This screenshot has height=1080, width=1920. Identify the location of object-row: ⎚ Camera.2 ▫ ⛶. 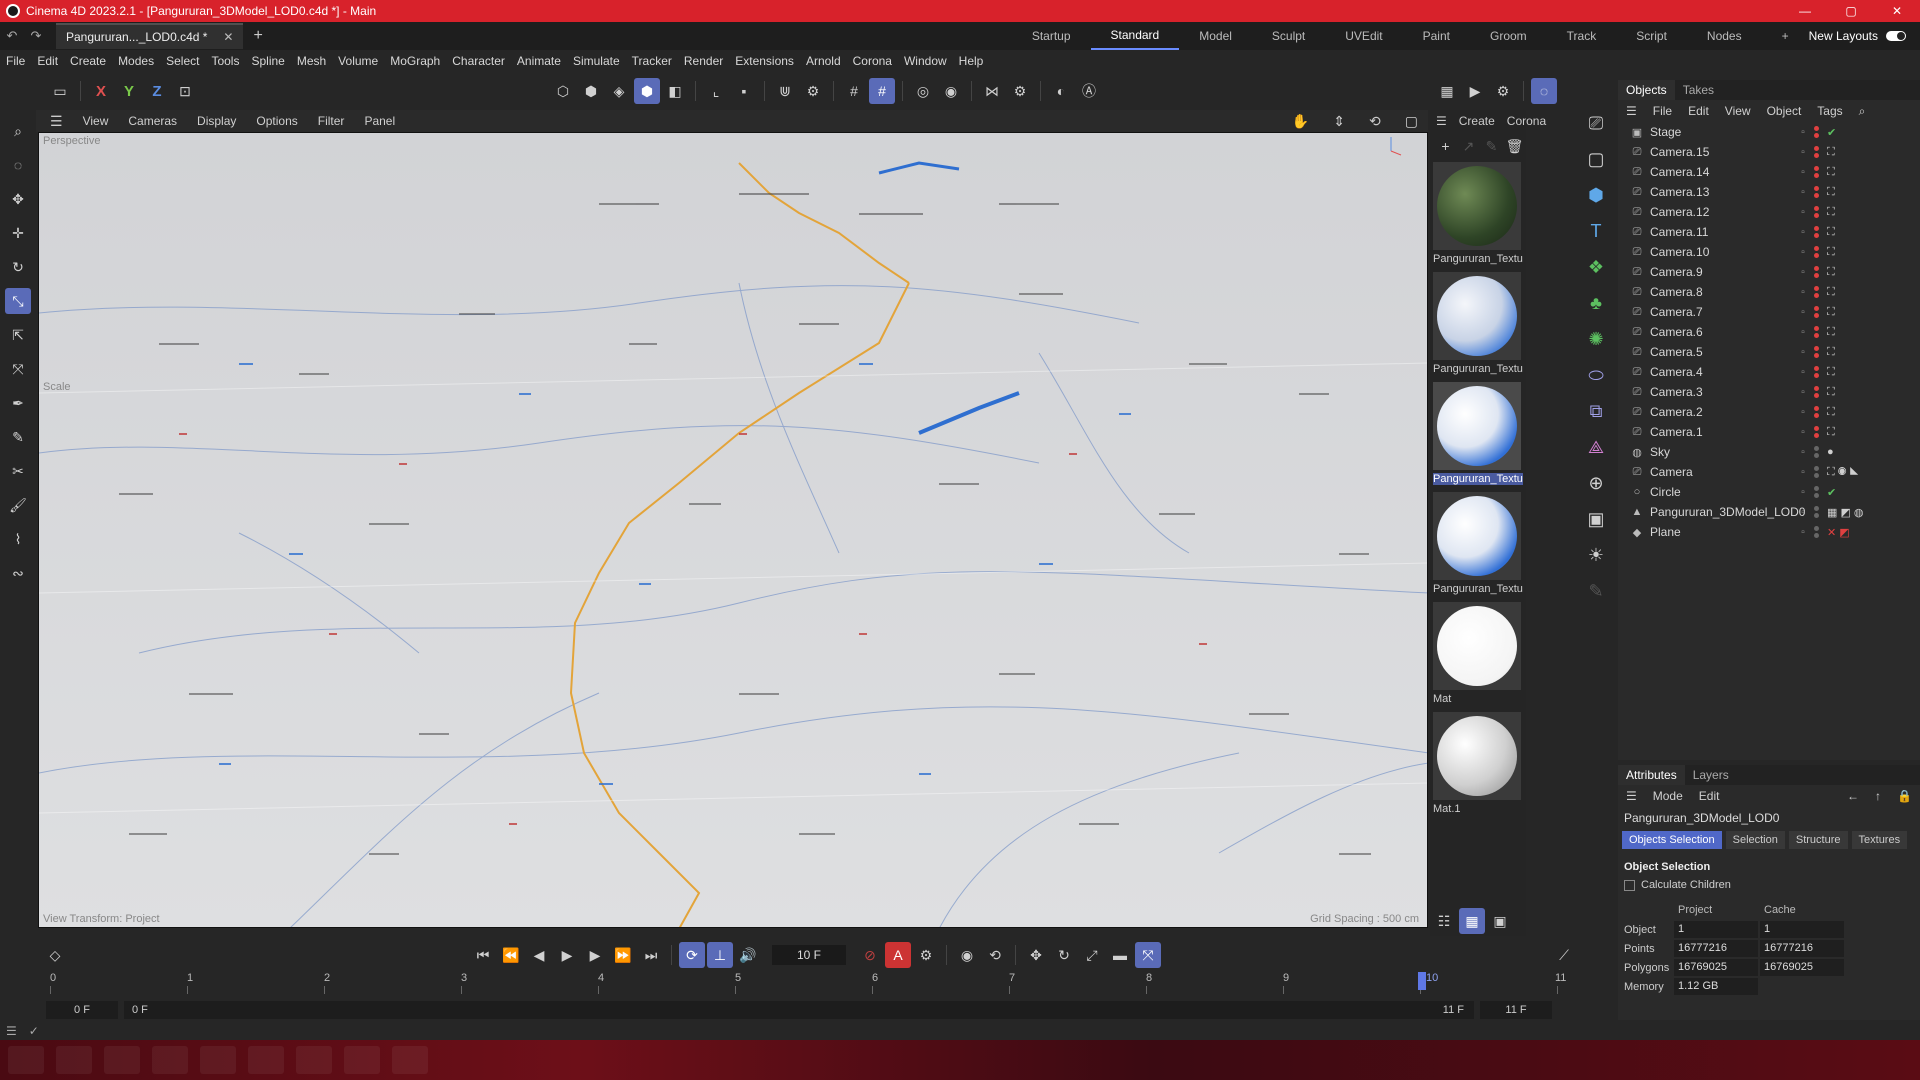
(1769, 412).